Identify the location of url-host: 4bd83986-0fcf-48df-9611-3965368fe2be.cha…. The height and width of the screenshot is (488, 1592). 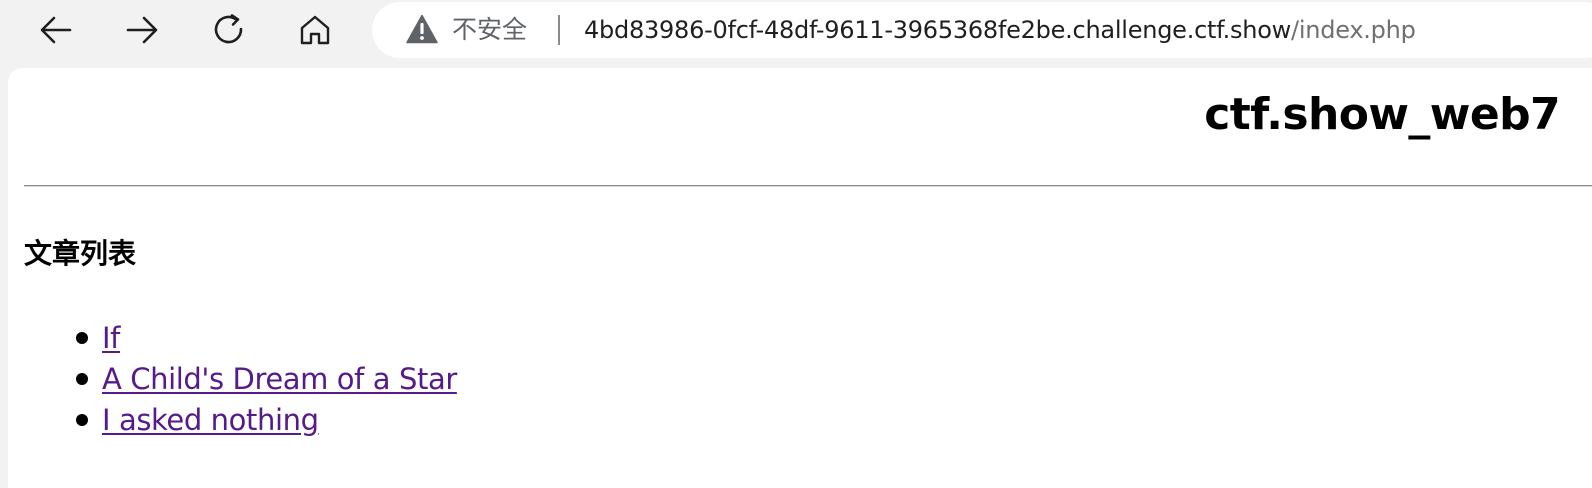
(938, 30).